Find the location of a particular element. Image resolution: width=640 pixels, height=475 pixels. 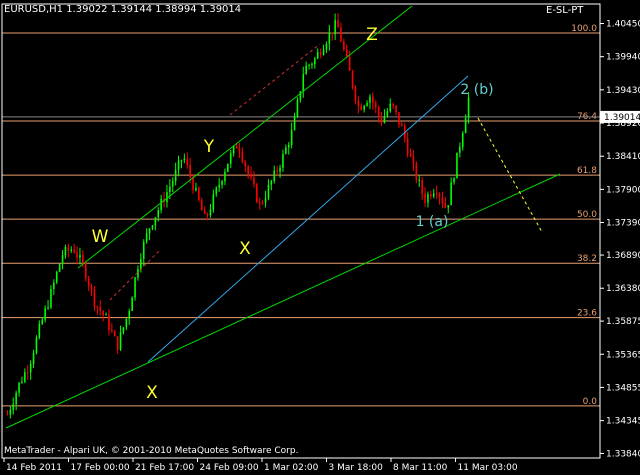

y-tick-label: 1.33840 is located at coordinates (623, 454).